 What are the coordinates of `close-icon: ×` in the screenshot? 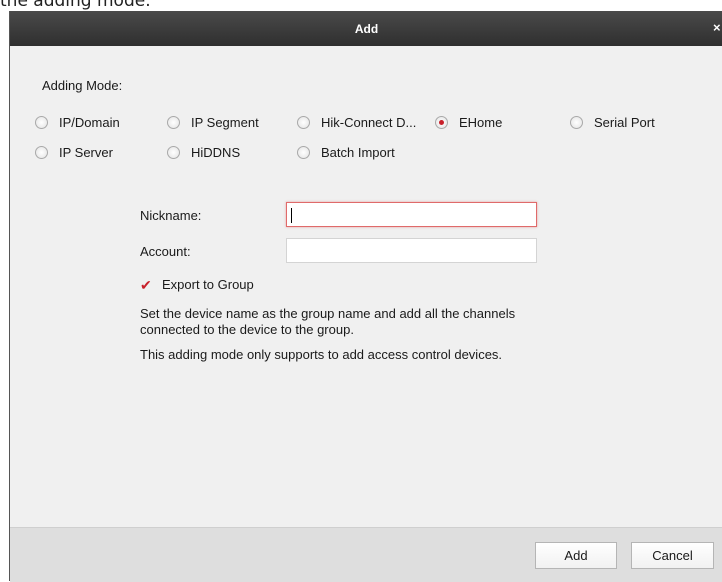 It's located at (717, 28).